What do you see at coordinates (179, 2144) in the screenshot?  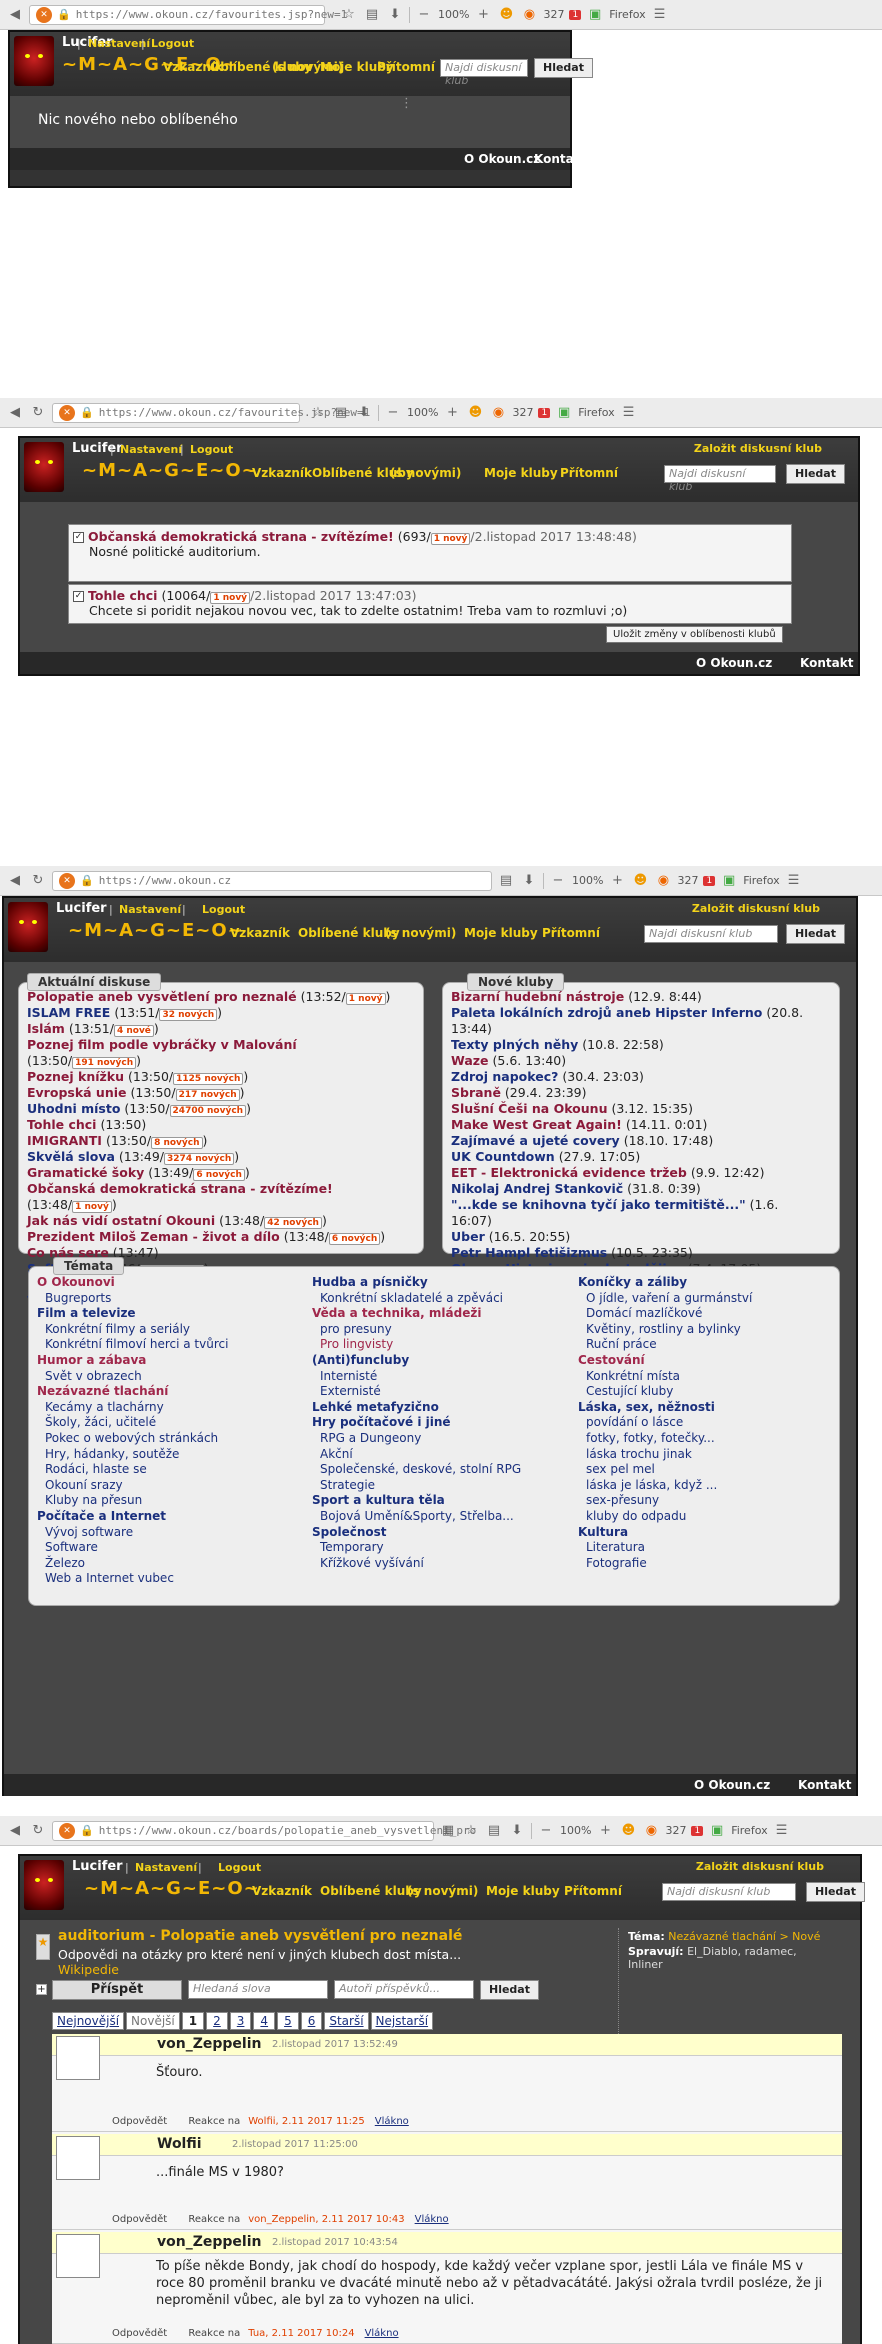 I see `post-author: Wolfii` at bounding box center [179, 2144].